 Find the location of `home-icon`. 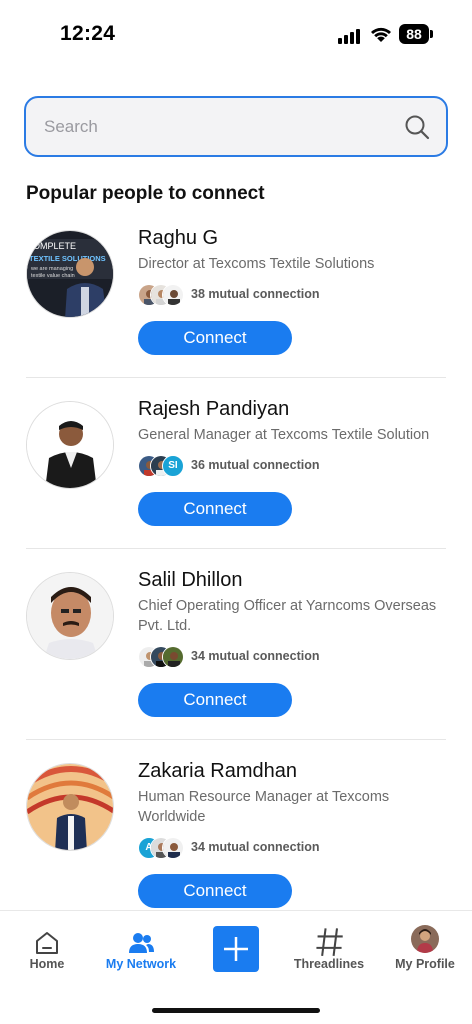

home-icon is located at coordinates (47, 943).